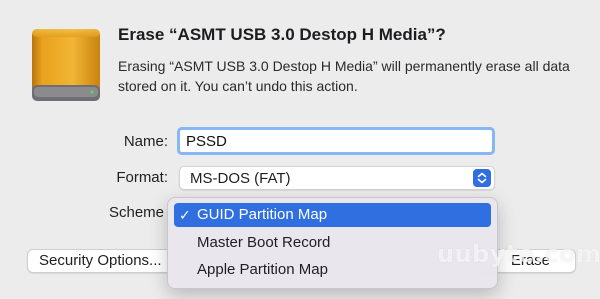  I want to click on menu-item-label: Apple Partition Map, so click(262, 269).